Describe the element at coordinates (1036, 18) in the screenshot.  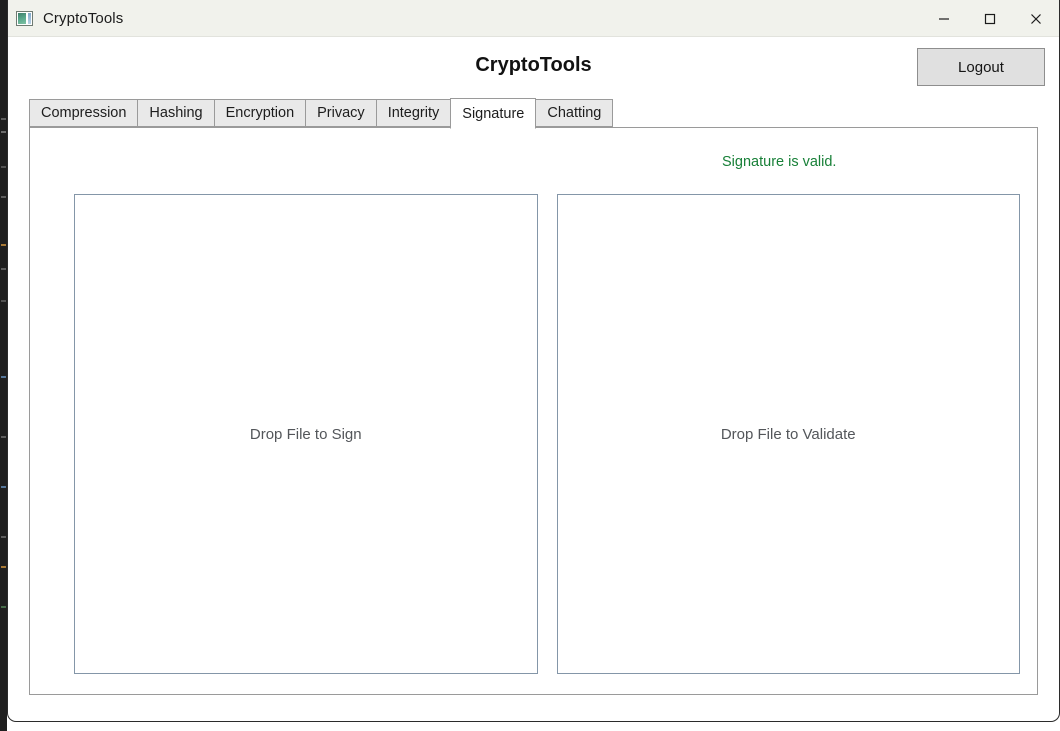
I see `close-icon` at that location.